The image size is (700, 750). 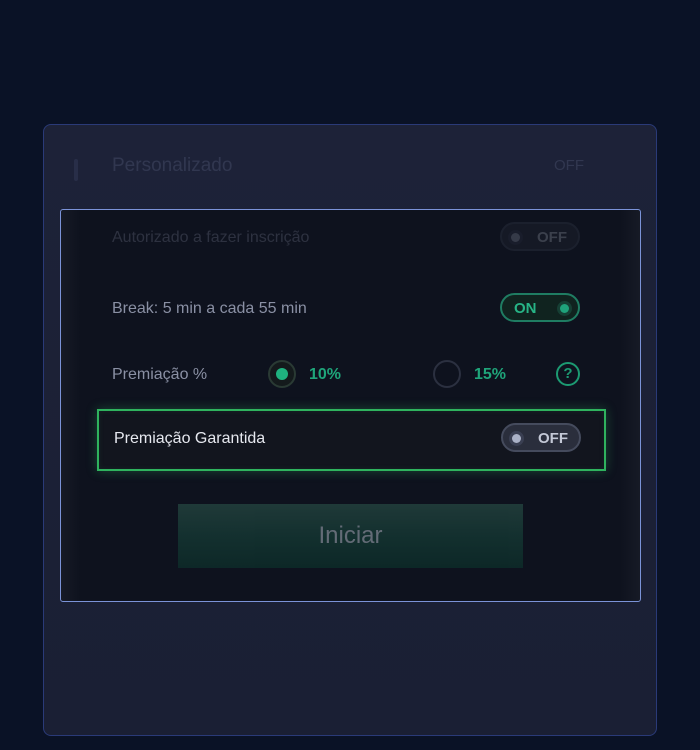 What do you see at coordinates (569, 165) in the screenshot?
I see `header-right-label: OFF` at bounding box center [569, 165].